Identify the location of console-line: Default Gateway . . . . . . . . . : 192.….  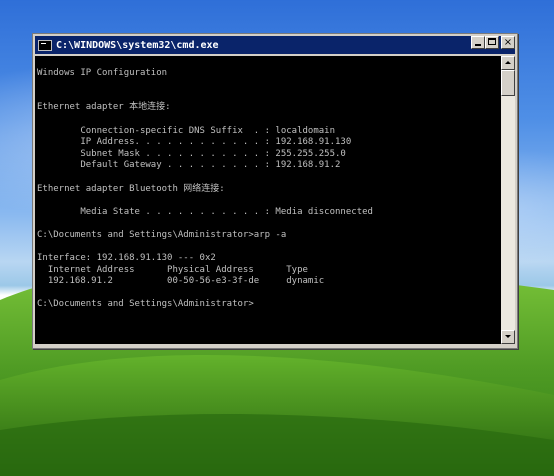
(189, 165).